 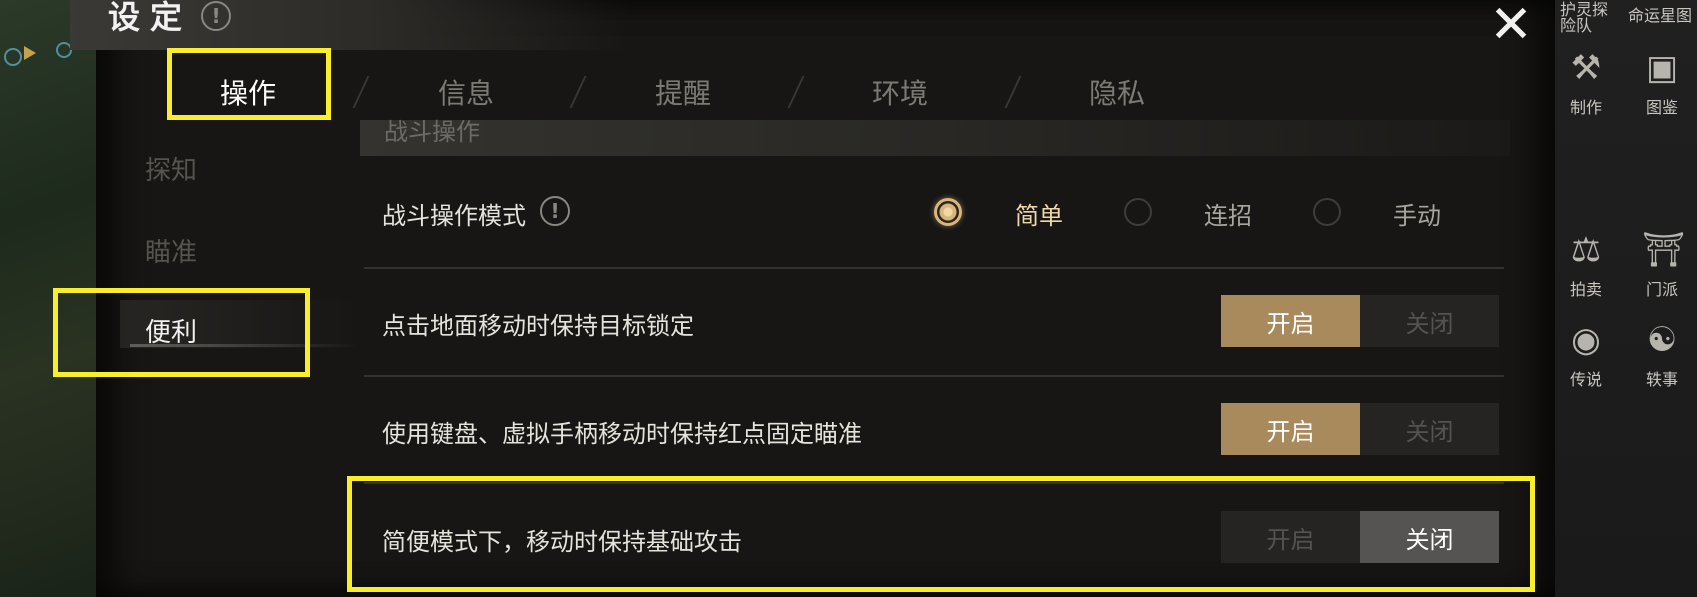 I want to click on tab-reminder: 提醒, so click(x=683, y=92).